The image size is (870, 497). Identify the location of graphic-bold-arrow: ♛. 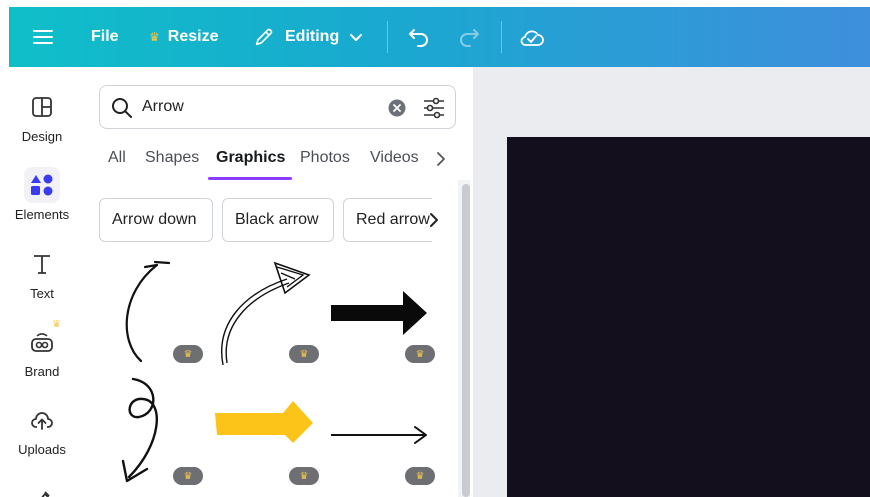
(386, 310).